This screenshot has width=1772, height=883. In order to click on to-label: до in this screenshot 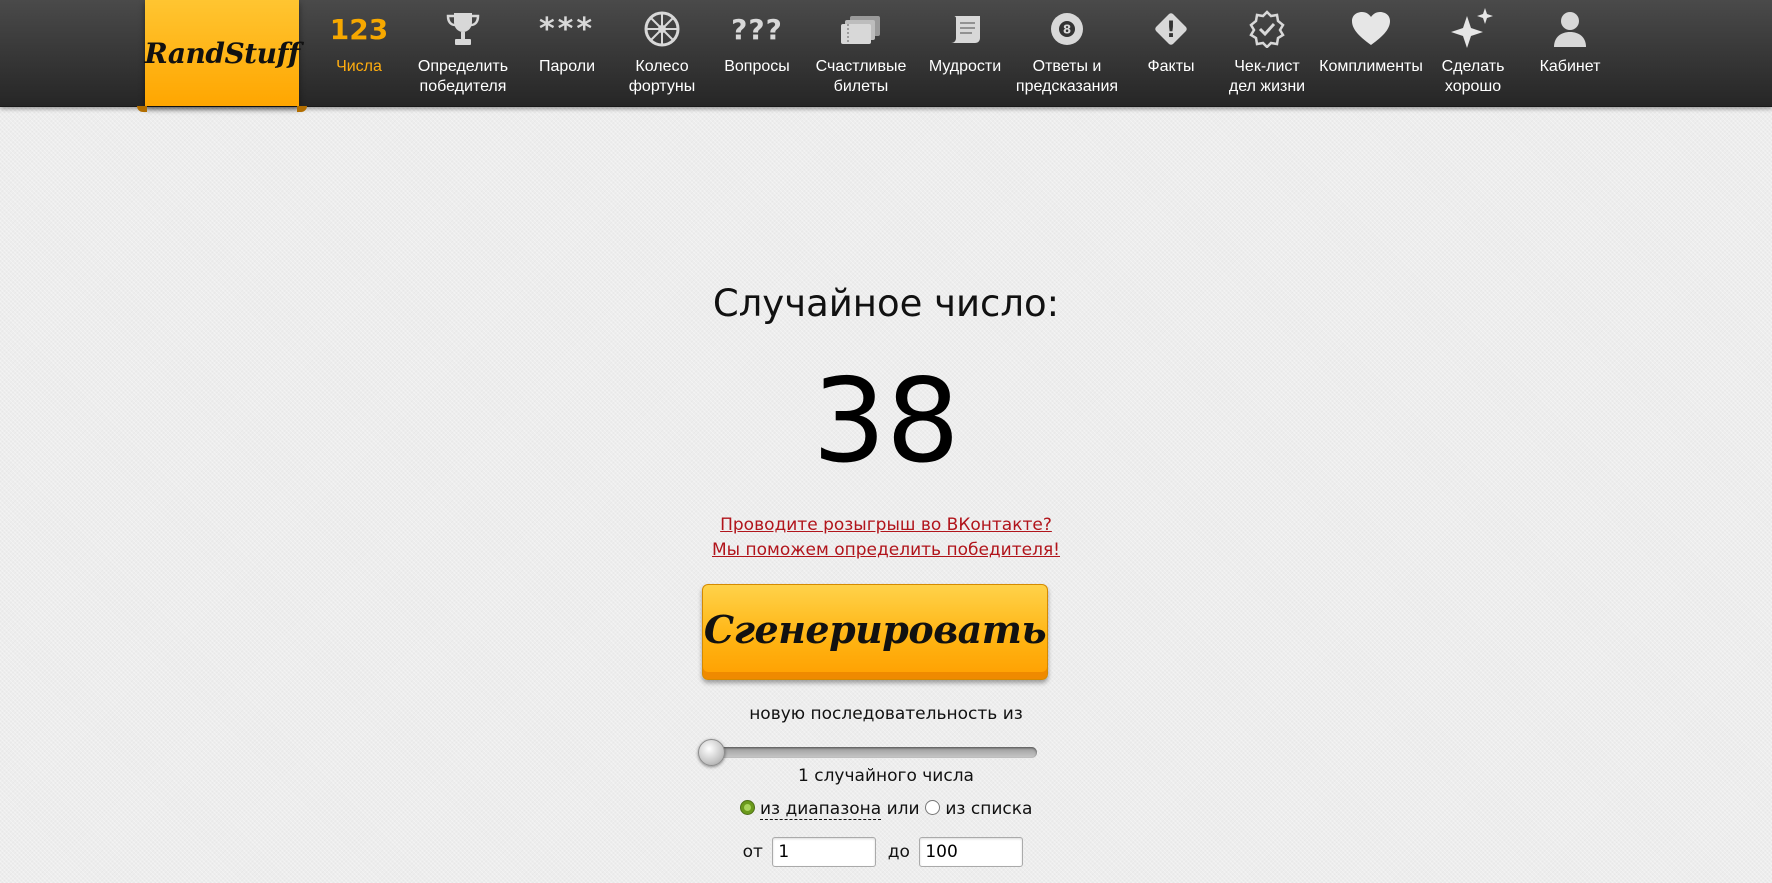, I will do `click(898, 852)`.